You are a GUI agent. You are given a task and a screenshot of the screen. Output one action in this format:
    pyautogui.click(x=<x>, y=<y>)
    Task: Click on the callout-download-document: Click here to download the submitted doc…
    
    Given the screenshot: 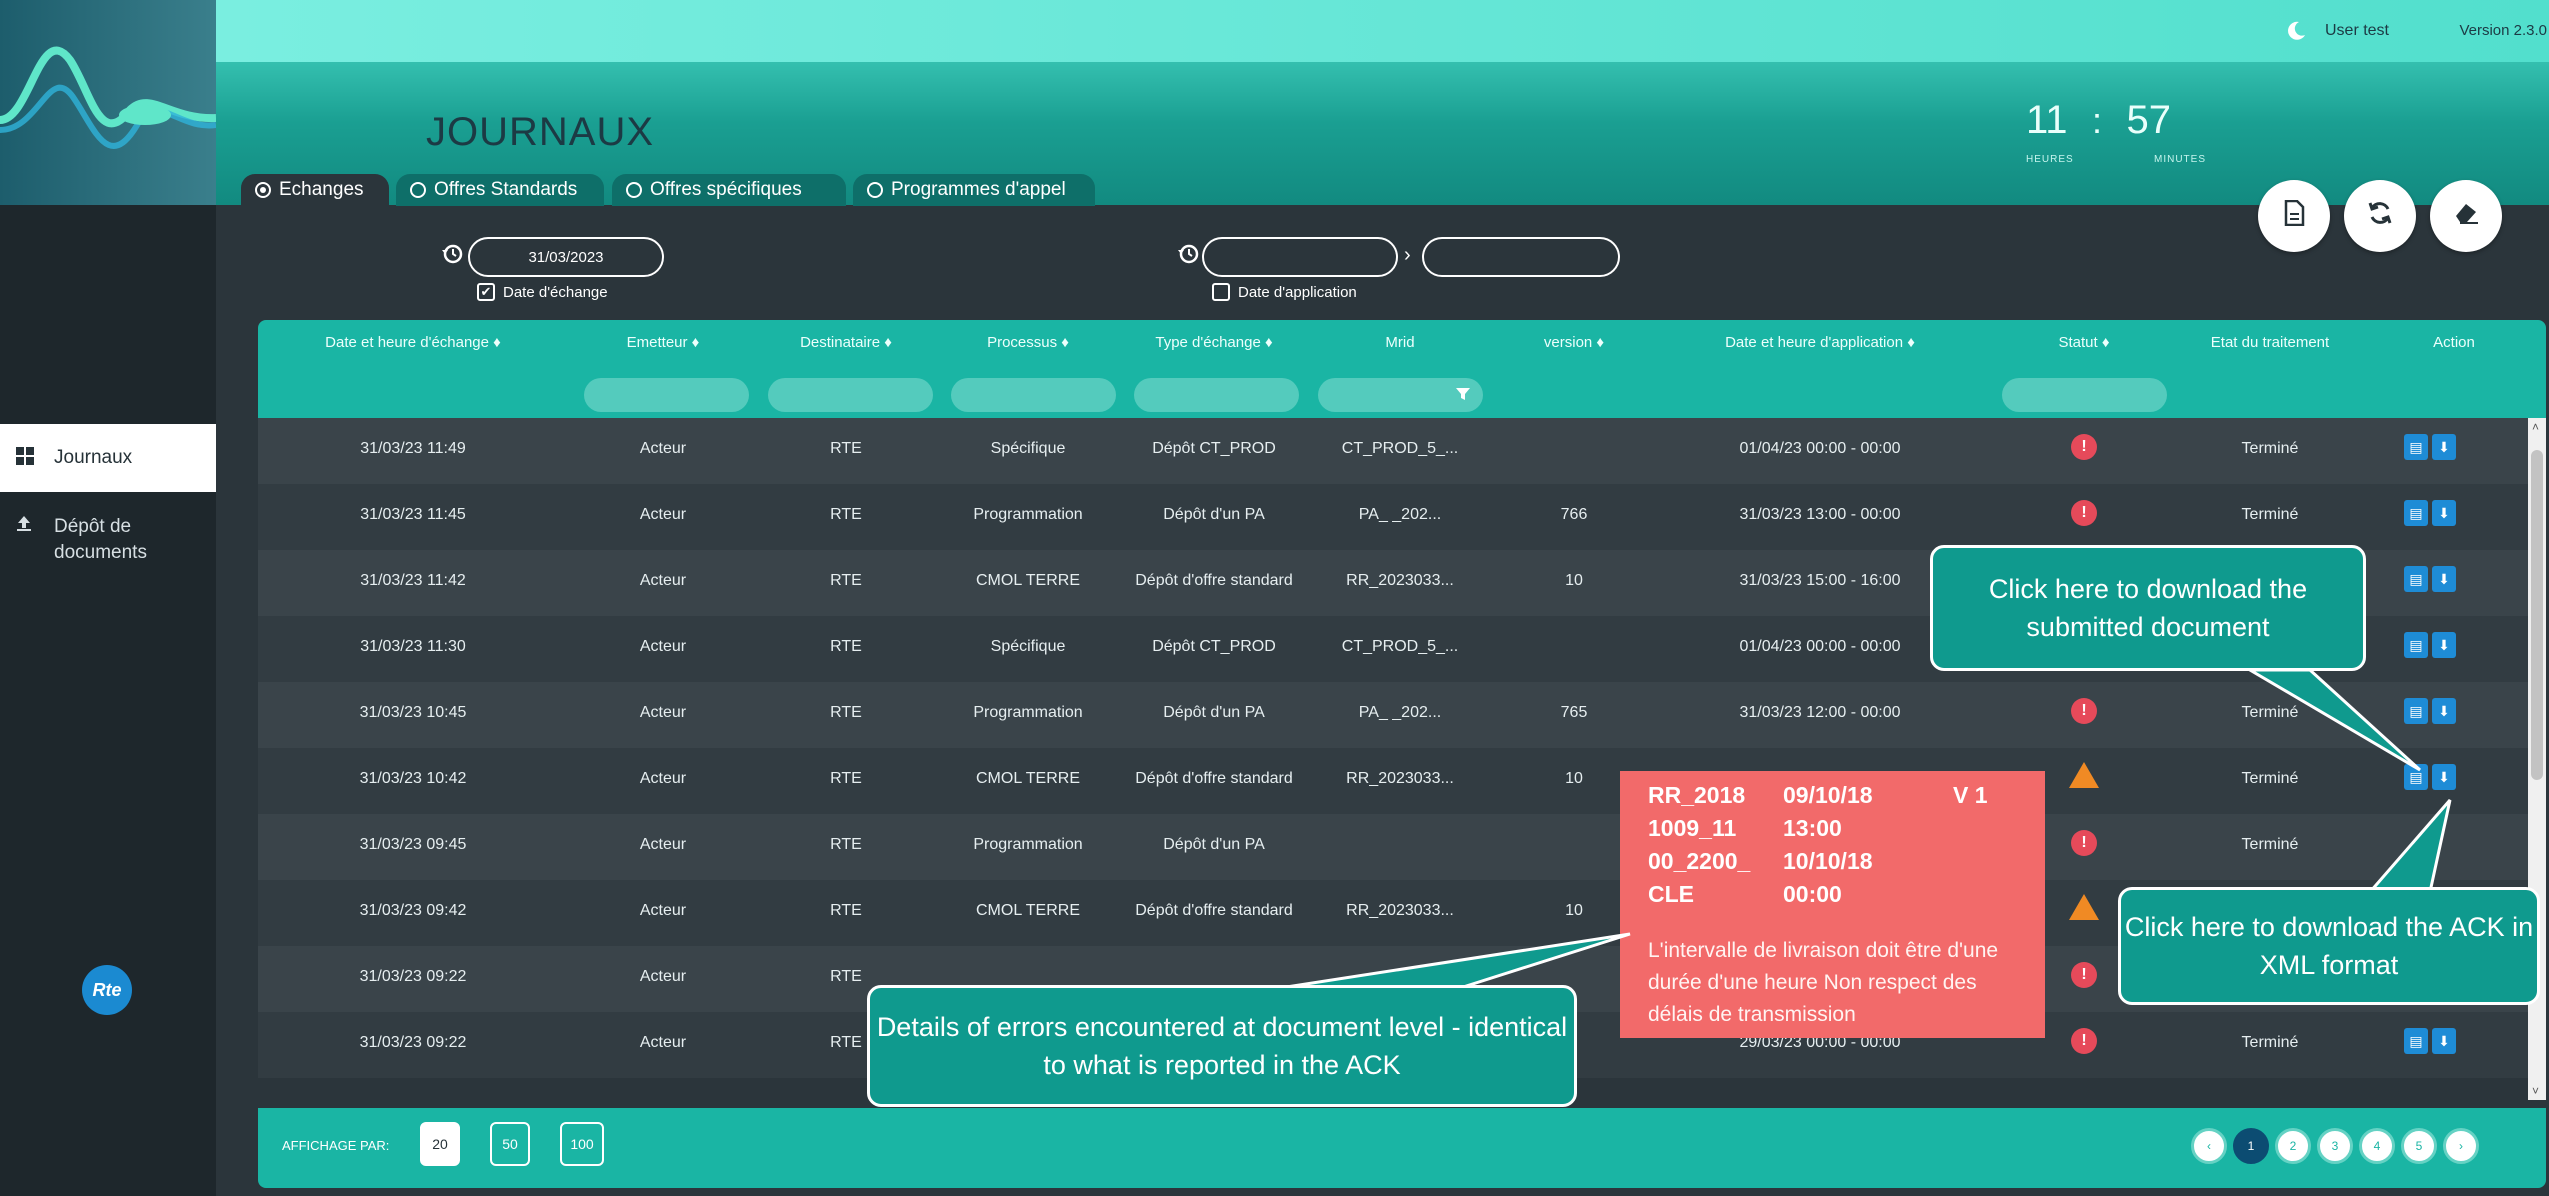 What is the action you would take?
    pyautogui.click(x=2148, y=608)
    